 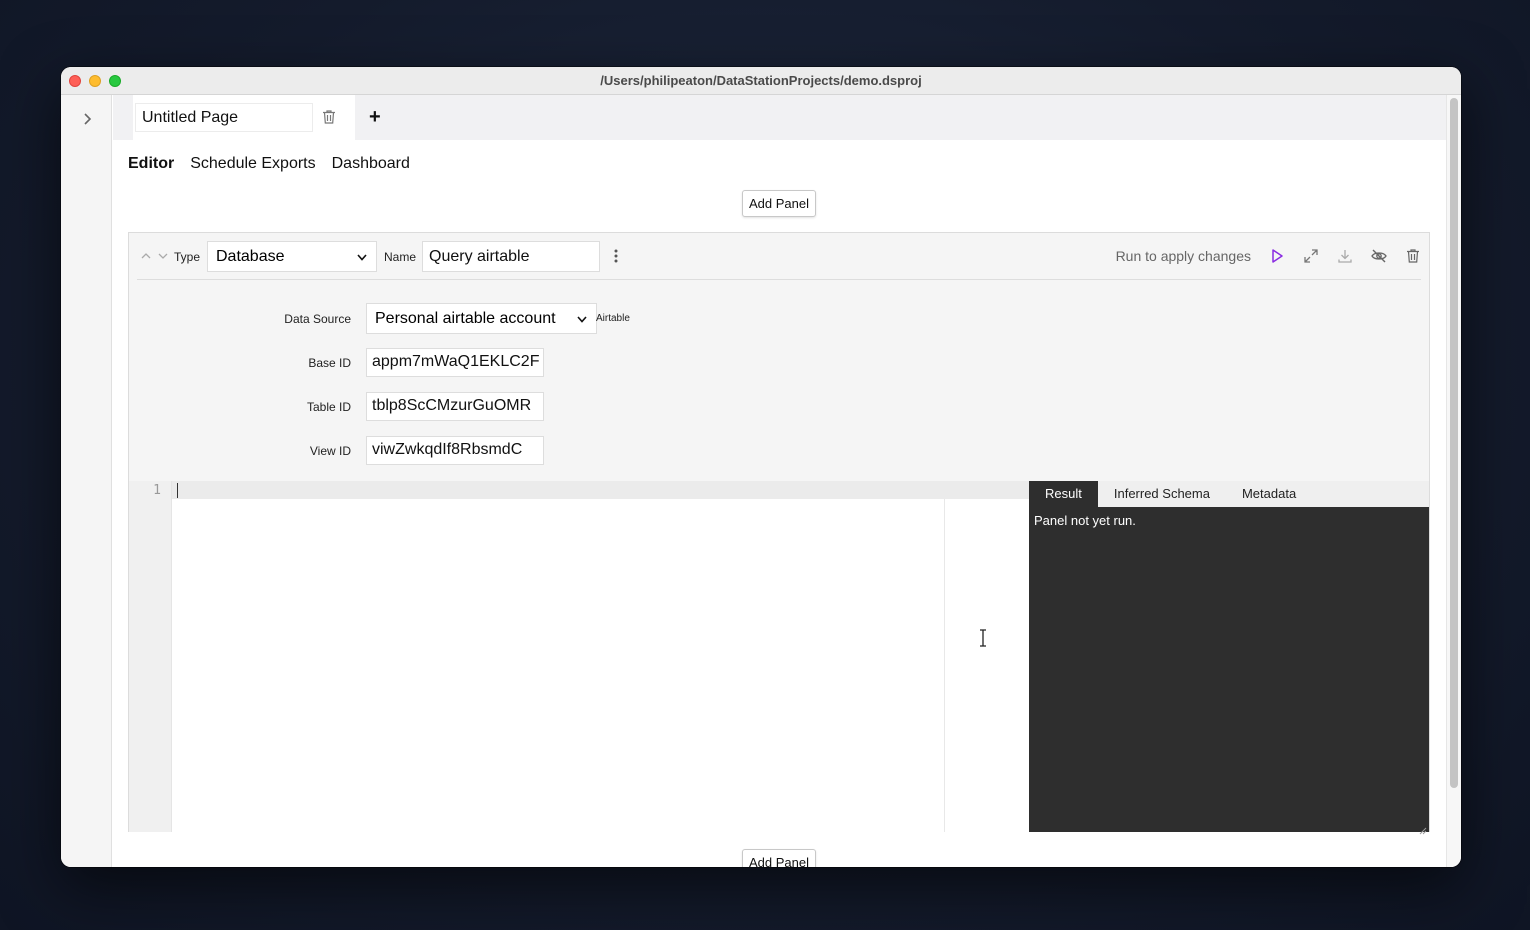 What do you see at coordinates (944, 665) in the screenshot?
I see `print-margin` at bounding box center [944, 665].